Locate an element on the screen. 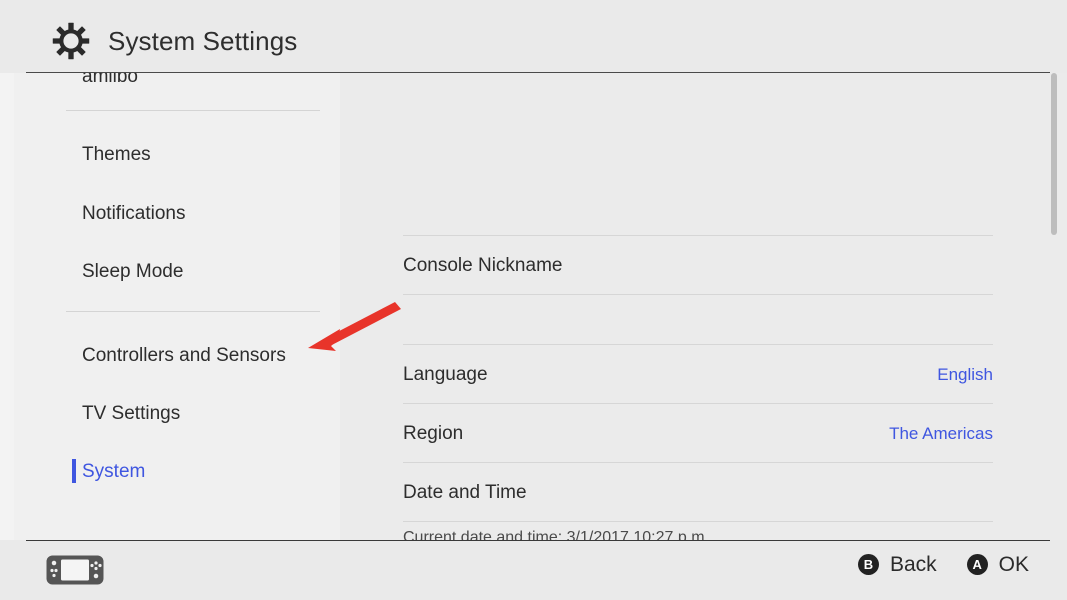 The image size is (1067, 600). setting-label: Date and Time is located at coordinates (465, 492).